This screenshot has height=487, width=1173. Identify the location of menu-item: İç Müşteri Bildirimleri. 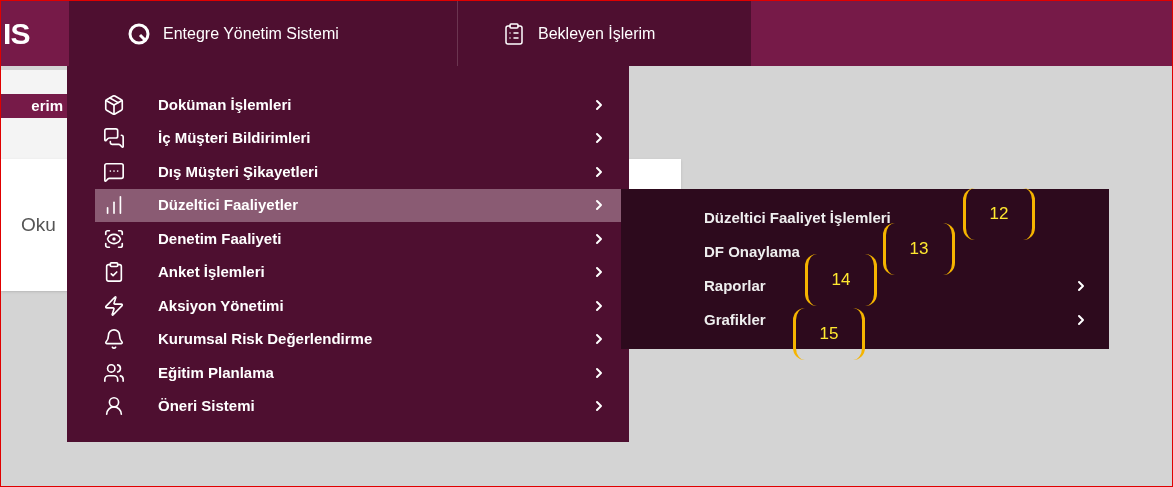
(358, 138).